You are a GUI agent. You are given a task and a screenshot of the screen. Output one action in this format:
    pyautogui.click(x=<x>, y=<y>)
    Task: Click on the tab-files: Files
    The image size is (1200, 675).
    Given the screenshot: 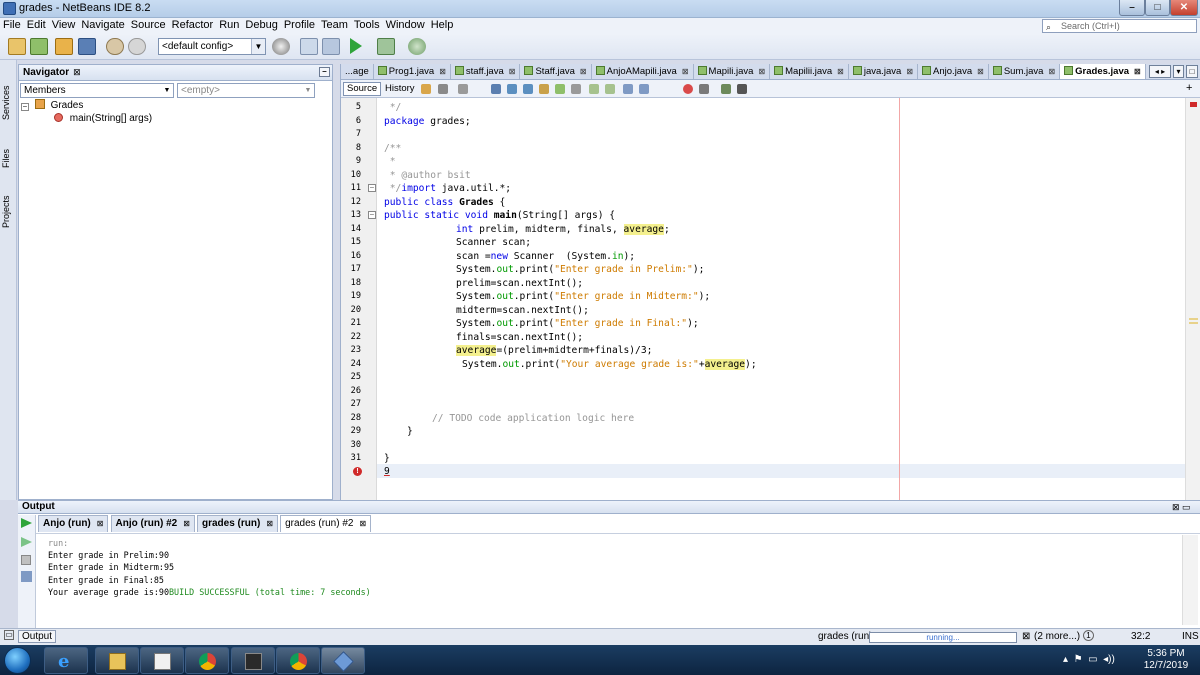 What is the action you would take?
    pyautogui.click(x=8, y=158)
    